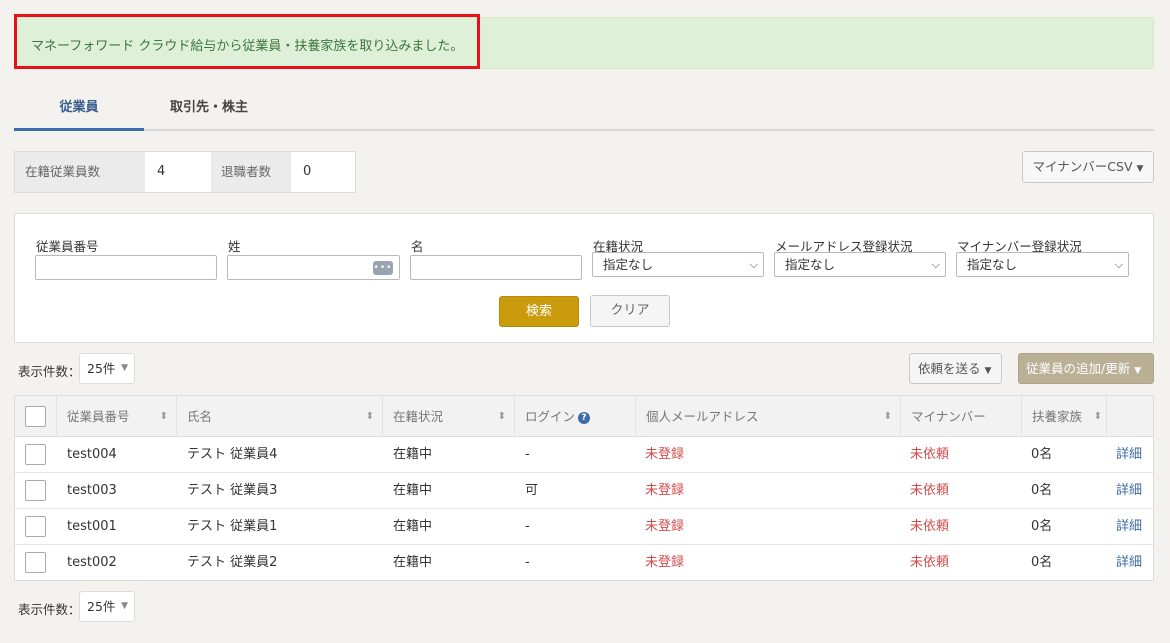 The height and width of the screenshot is (643, 1170). What do you see at coordinates (449, 416) in the screenshot?
I see `header-status: 在籍状況 ⬍` at bounding box center [449, 416].